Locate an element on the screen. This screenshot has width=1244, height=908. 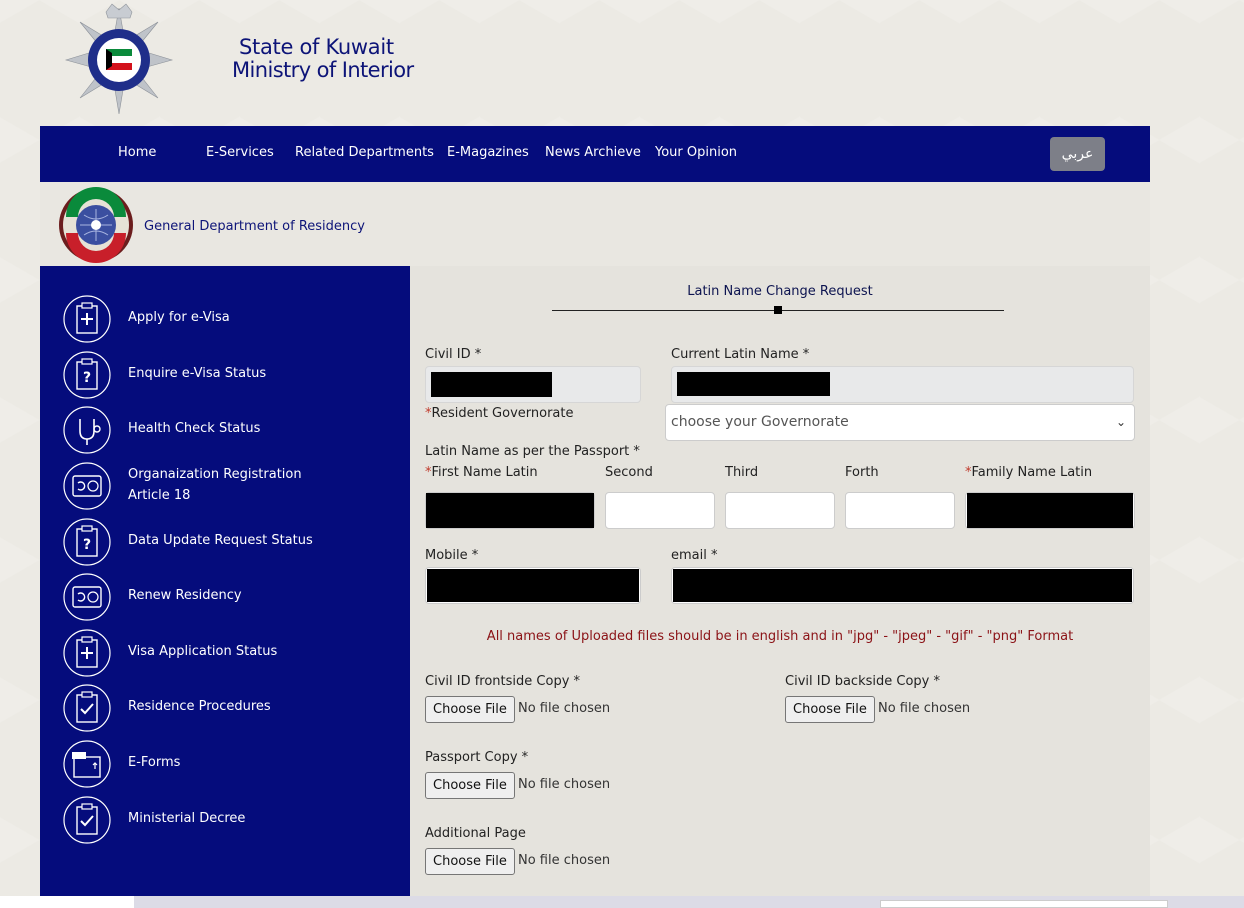
sidebar-item-apply-e-visa: Apply for e-Visa is located at coordinates (232, 319).